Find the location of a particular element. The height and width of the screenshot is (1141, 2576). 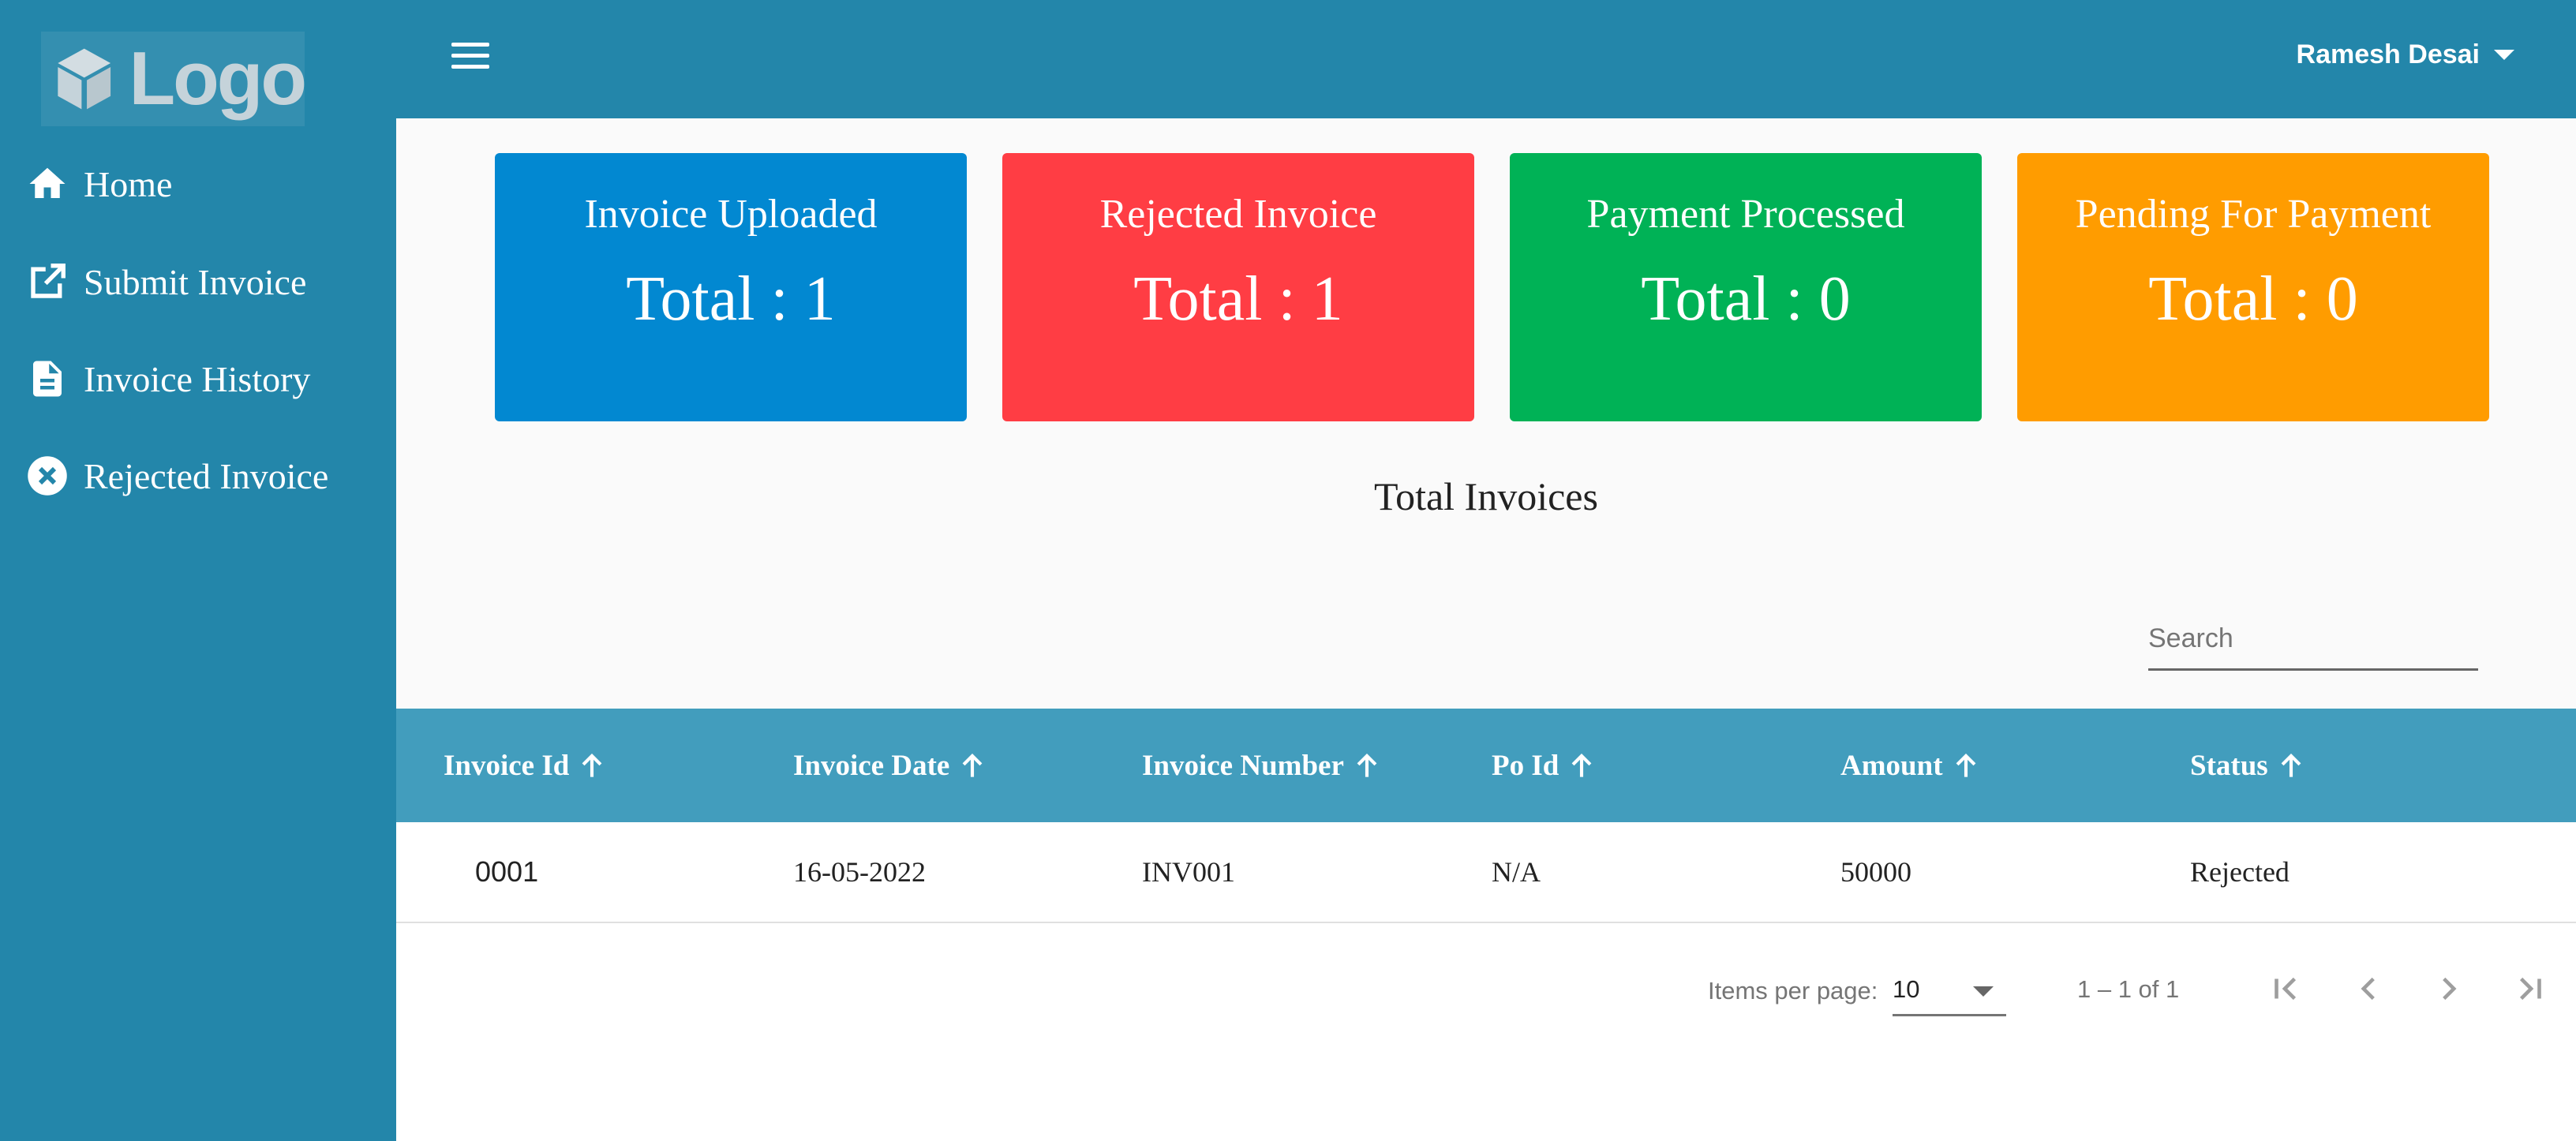

previous-page-button is located at coordinates (2368, 989).